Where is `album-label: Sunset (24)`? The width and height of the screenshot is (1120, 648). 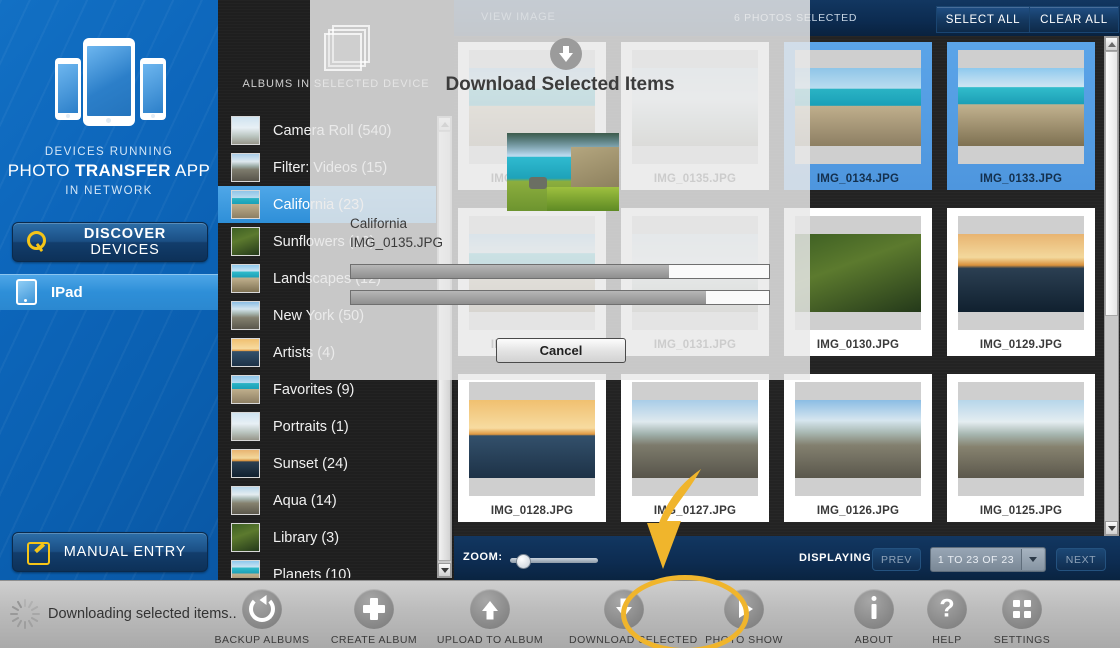 album-label: Sunset (24) is located at coordinates (310, 463).